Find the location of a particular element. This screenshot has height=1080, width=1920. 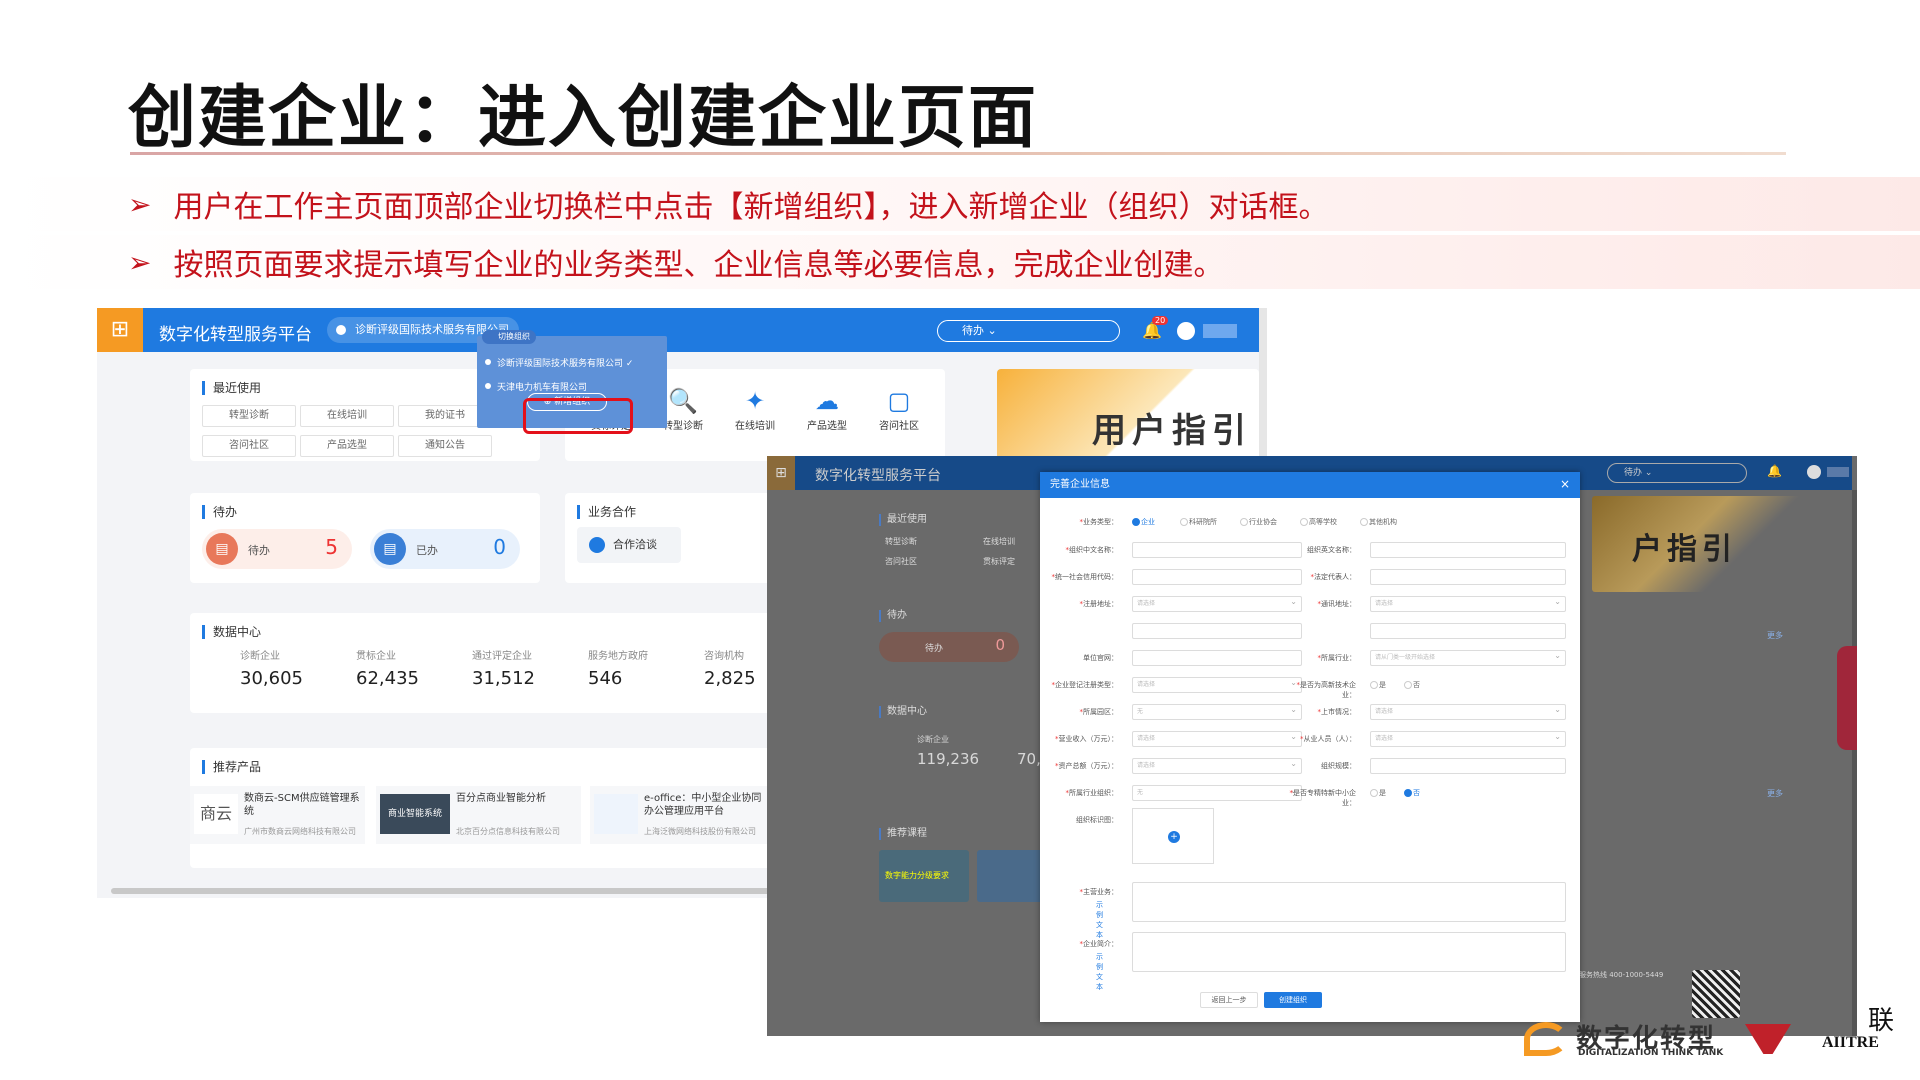

user-guide-banner: 户指引 is located at coordinates (1717, 544).